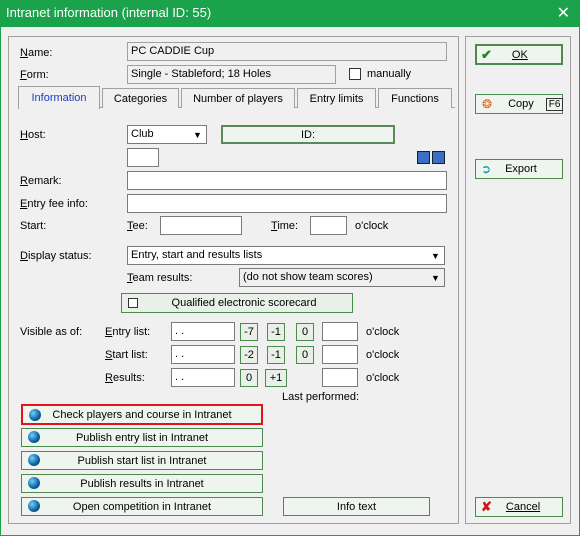  What do you see at coordinates (244, 303) in the screenshot?
I see `scorecard-label: Qualified electronic scorecard` at bounding box center [244, 303].